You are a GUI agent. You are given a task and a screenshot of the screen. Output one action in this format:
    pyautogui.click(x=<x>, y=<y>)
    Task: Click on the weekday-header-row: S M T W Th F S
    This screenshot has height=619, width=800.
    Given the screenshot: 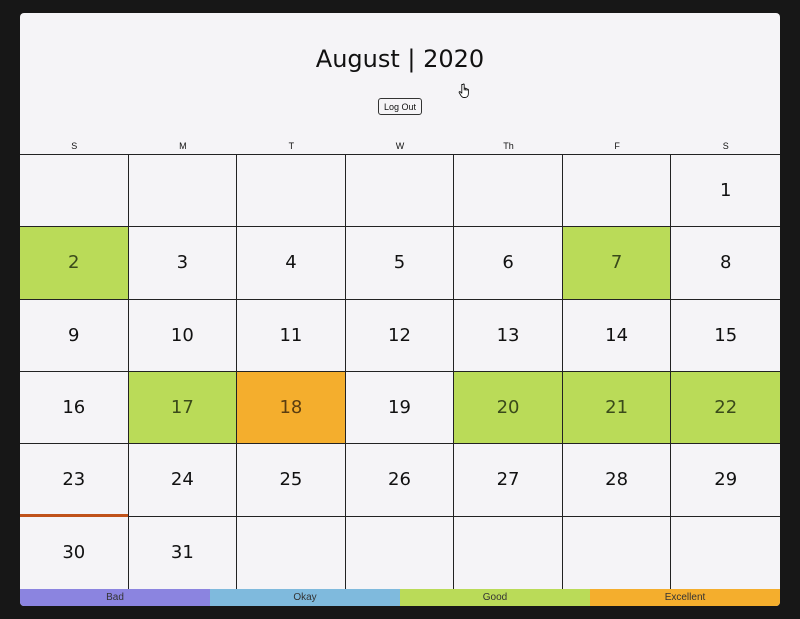 What is the action you would take?
    pyautogui.click(x=400, y=147)
    